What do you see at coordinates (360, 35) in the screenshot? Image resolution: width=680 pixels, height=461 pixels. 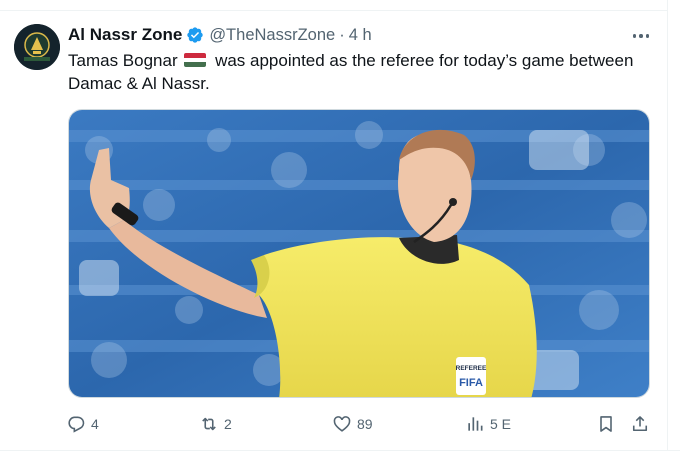 I see `timestamp: 4 h` at bounding box center [360, 35].